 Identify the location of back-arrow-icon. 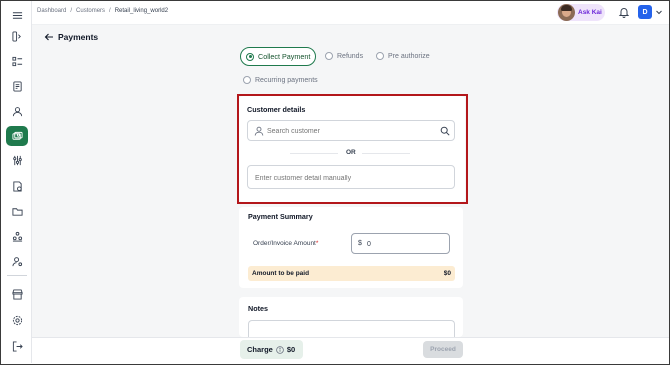
(49, 37).